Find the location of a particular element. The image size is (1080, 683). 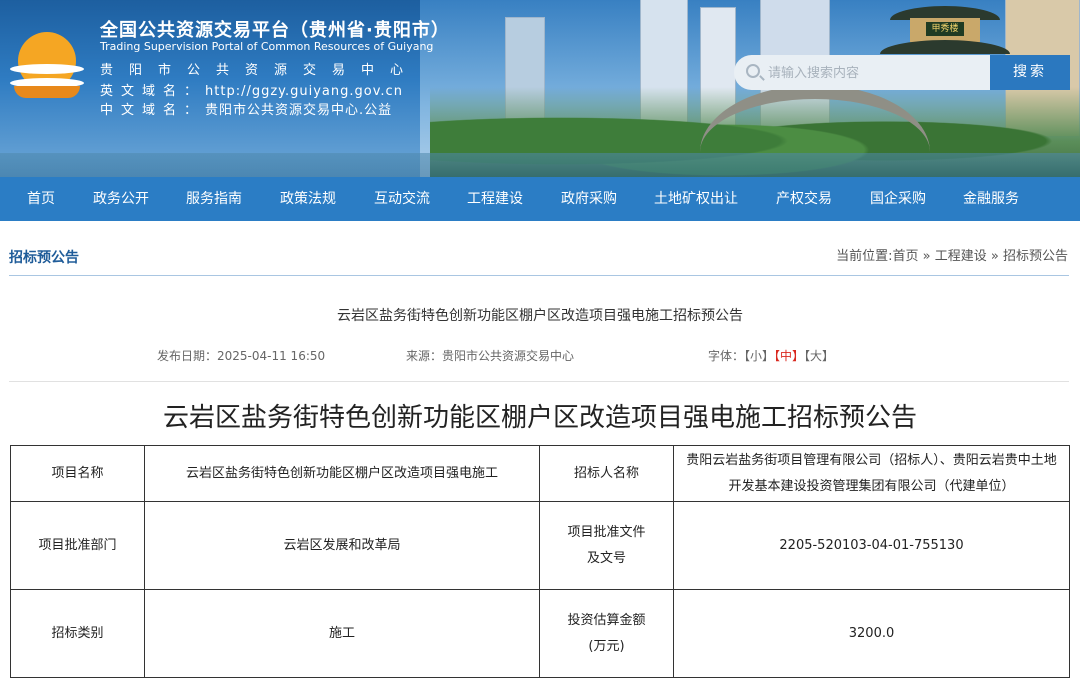

cn-domain-line: 中文域名：贵阳市公共资源交易中心.公益 is located at coordinates (246, 108).